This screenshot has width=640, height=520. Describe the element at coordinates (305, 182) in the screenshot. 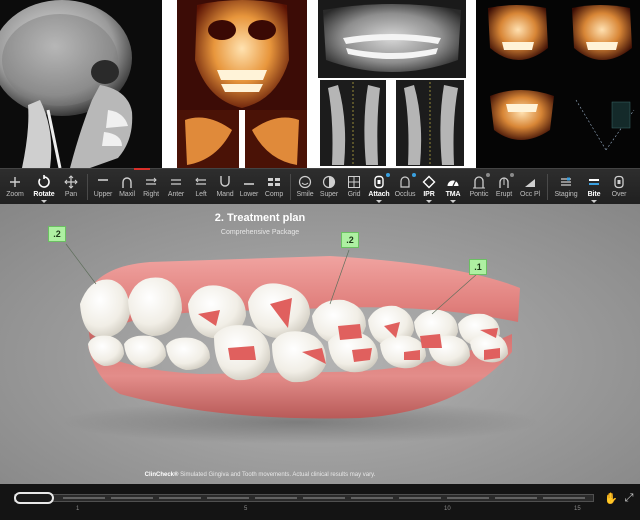

I see `smile-icon` at that location.